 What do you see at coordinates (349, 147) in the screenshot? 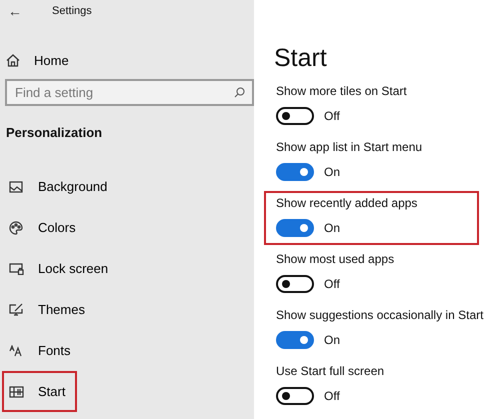
I see `setting-label: Show app list in Start menu` at bounding box center [349, 147].